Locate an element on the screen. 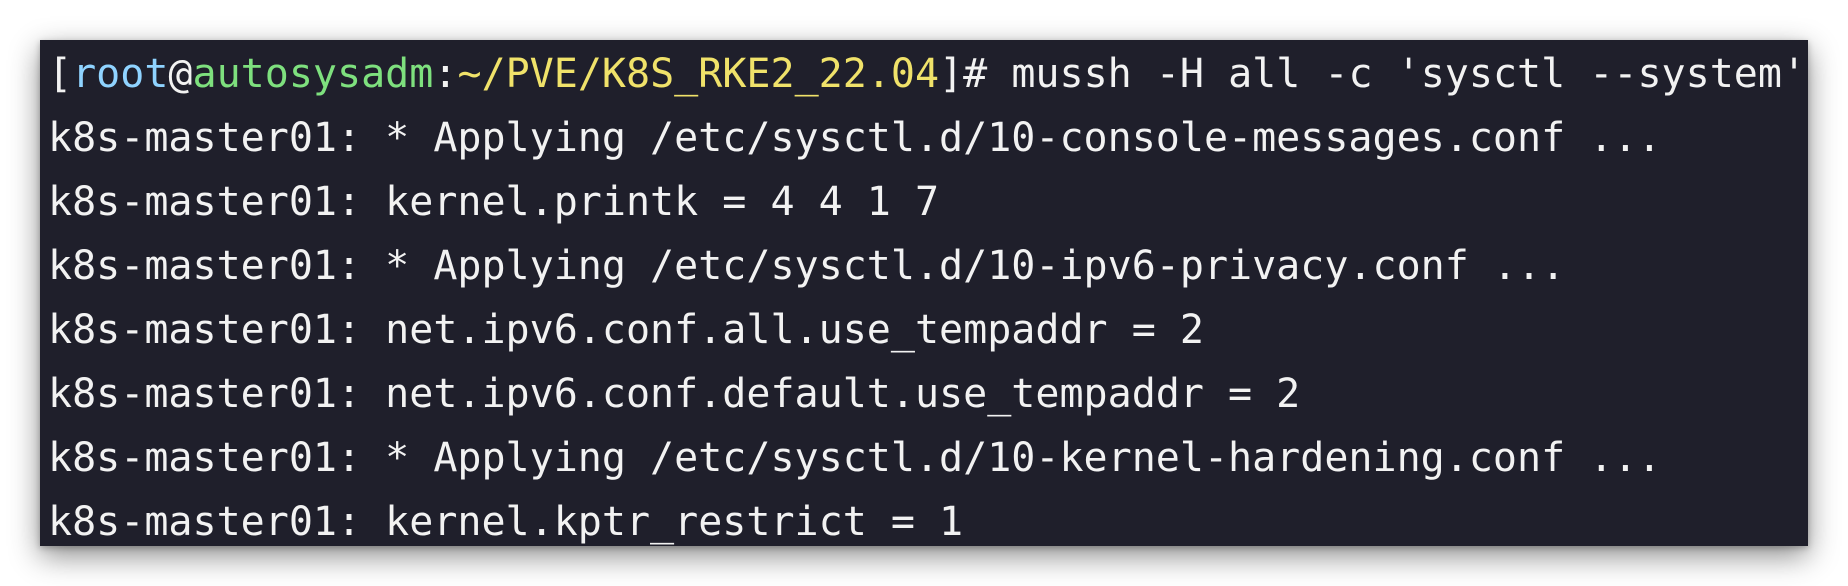  prompt-path: ~/PVE/K8S_RKE2_22.04 is located at coordinates (698, 74).